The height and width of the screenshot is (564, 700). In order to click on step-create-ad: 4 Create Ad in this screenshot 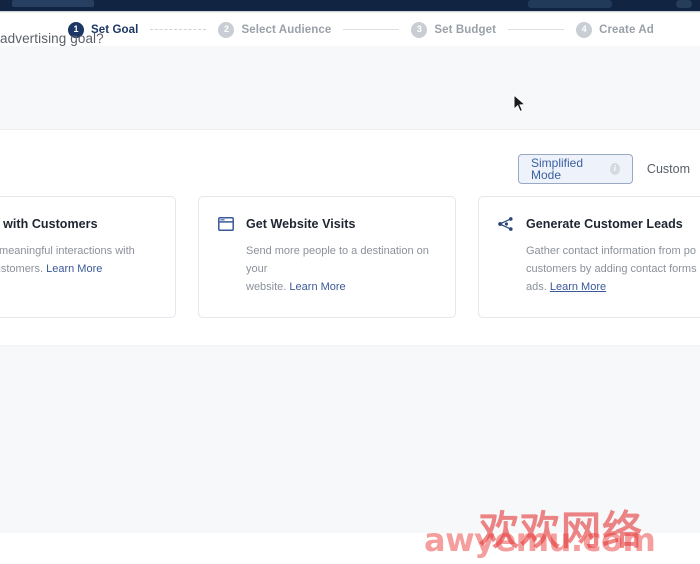, I will do `click(615, 29)`.